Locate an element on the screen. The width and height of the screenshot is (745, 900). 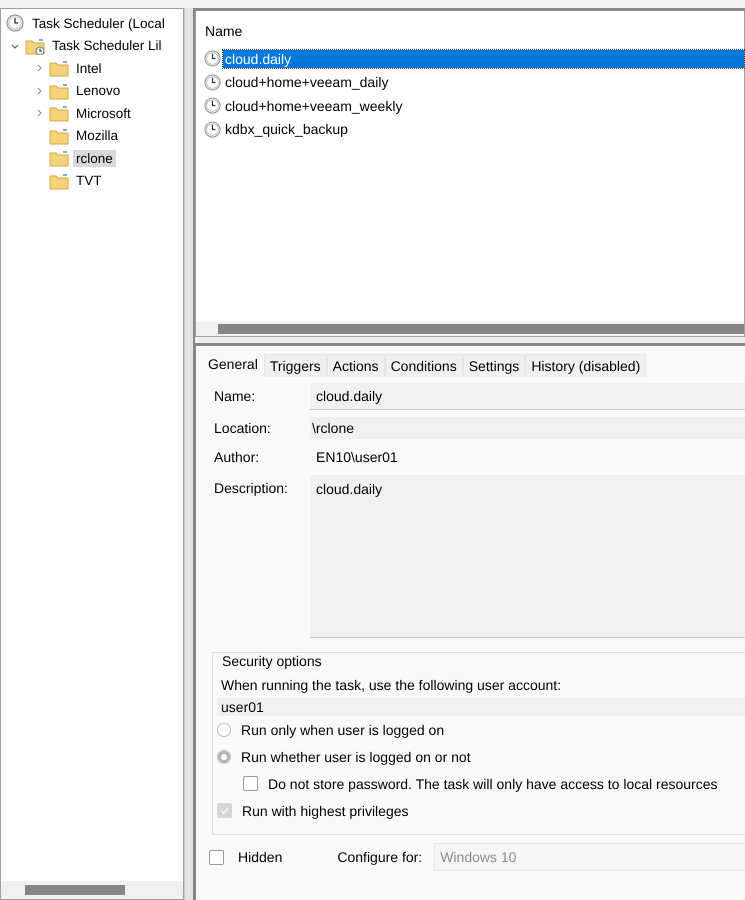
field-label: Name: is located at coordinates (235, 395).